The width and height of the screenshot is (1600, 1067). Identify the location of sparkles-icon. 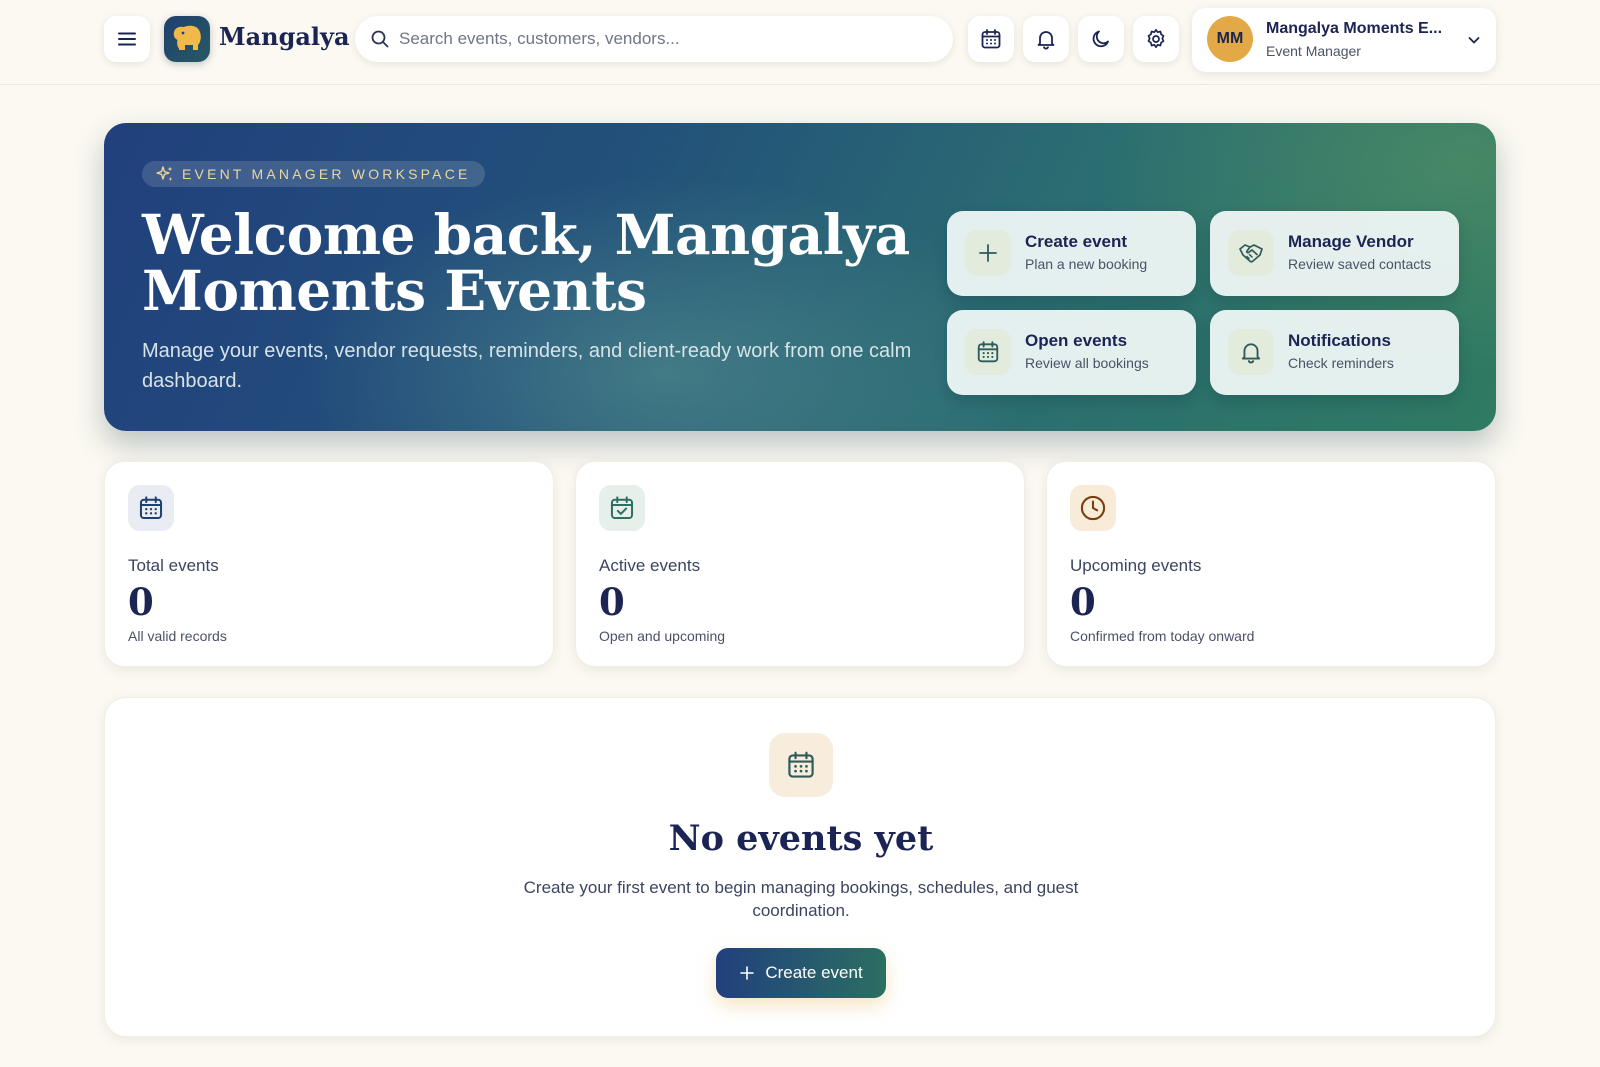
(164, 173).